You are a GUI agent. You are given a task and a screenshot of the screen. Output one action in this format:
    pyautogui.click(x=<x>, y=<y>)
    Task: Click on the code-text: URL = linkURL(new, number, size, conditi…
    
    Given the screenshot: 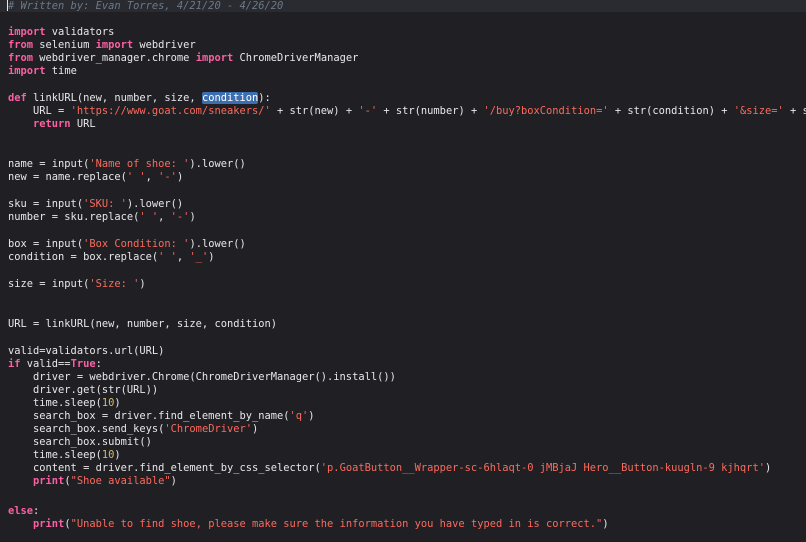 What is the action you would take?
    pyautogui.click(x=142, y=324)
    